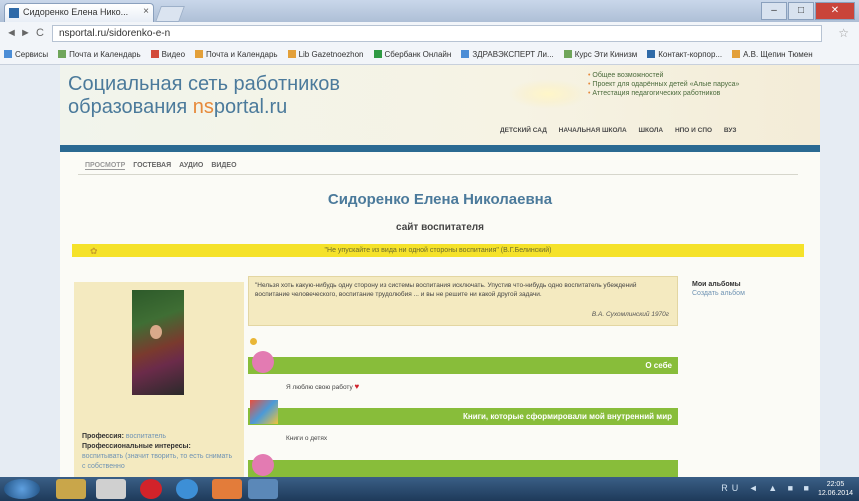 The width and height of the screenshot is (859, 501). What do you see at coordinates (146, 11) in the screenshot?
I see `tab-close-icon: ×` at bounding box center [146, 11].